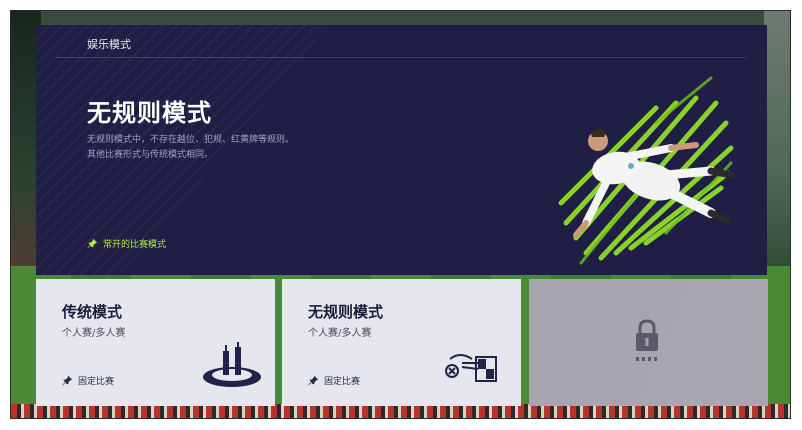  Describe the element at coordinates (471, 368) in the screenshot. I see `no-rules-card-icon` at that location.